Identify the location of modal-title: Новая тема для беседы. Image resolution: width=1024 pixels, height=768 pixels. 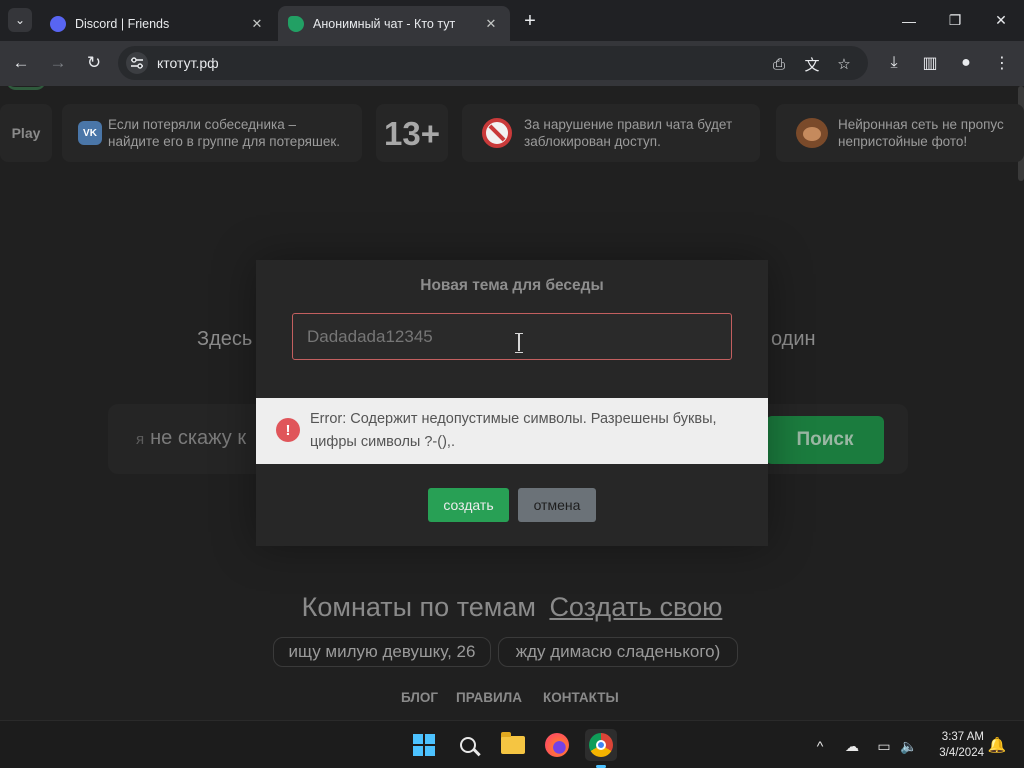
(512, 285).